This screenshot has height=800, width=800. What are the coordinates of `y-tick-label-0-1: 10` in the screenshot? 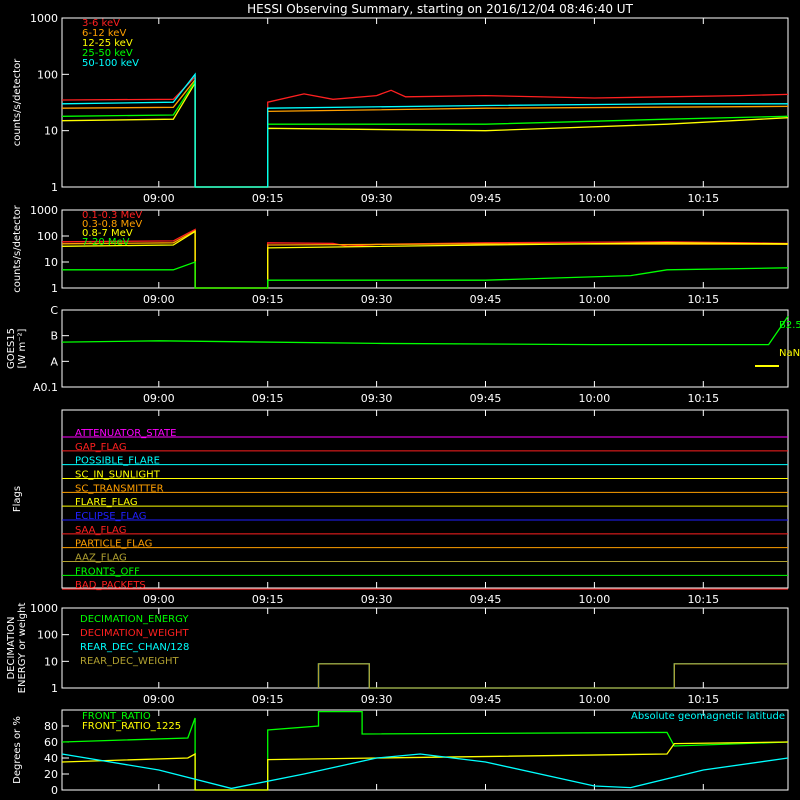 It's located at (51, 131).